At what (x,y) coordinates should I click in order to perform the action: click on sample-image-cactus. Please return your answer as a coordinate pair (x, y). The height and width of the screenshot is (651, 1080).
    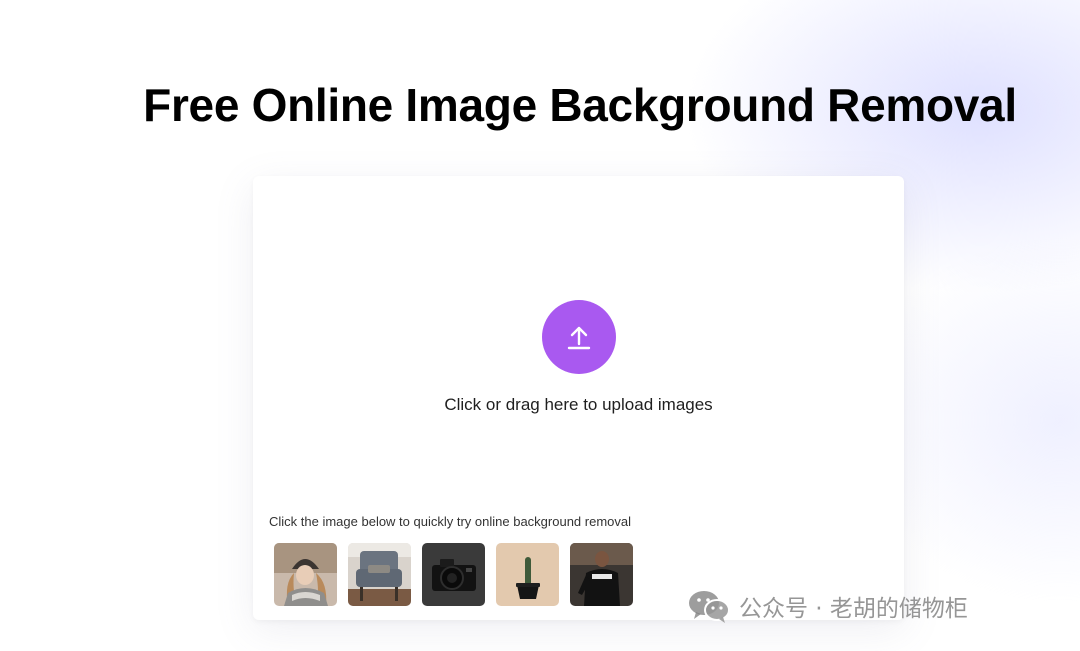
    Looking at the image, I should click on (527, 574).